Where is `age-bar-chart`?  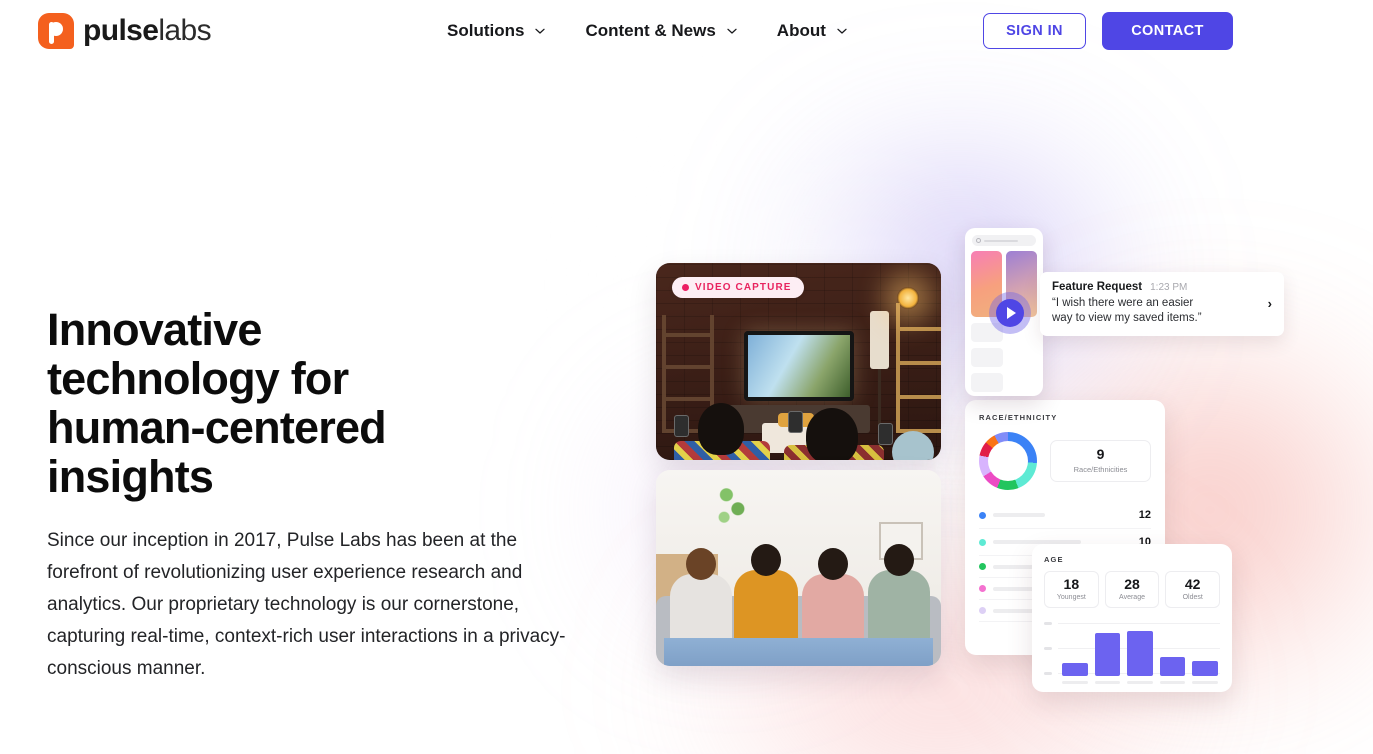
age-bar-chart is located at coordinates (1132, 653).